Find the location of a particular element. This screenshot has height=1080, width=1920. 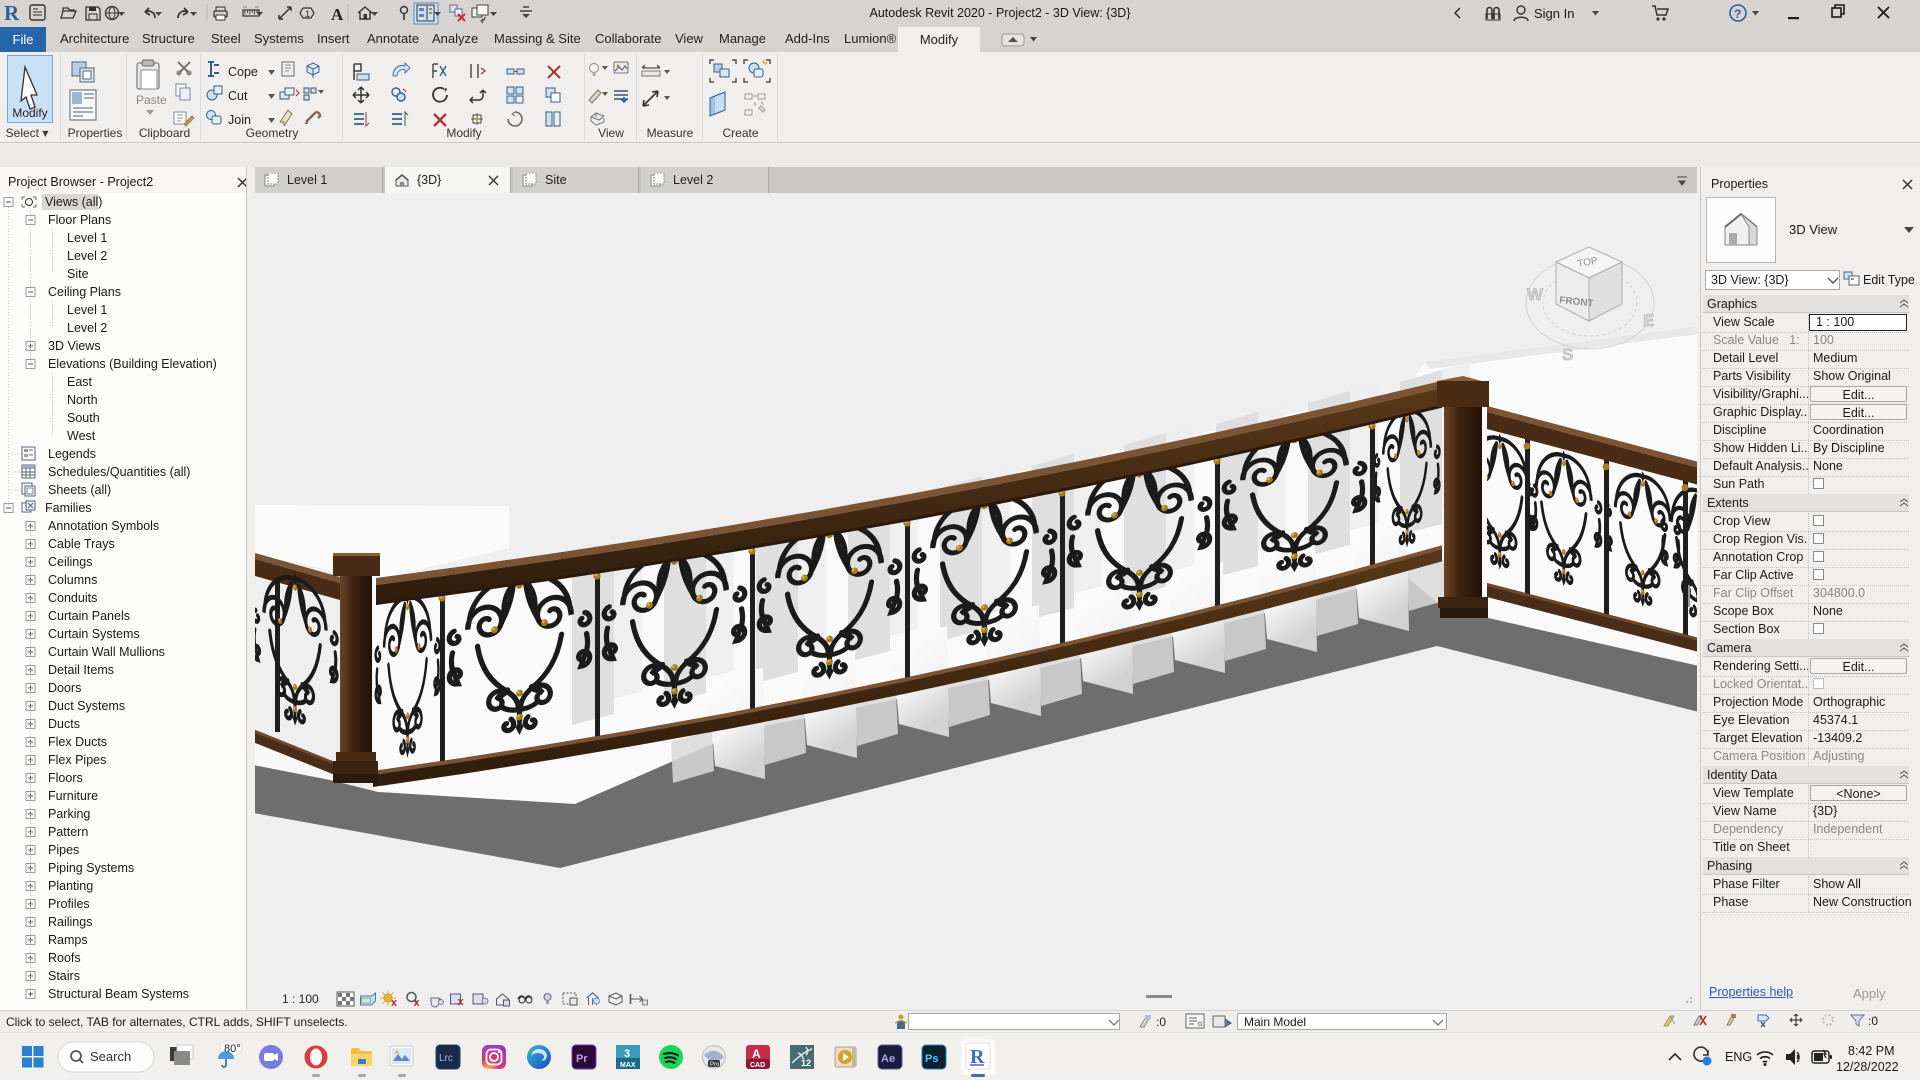

svg-text: 1 : 100 is located at coordinates (300, 999).